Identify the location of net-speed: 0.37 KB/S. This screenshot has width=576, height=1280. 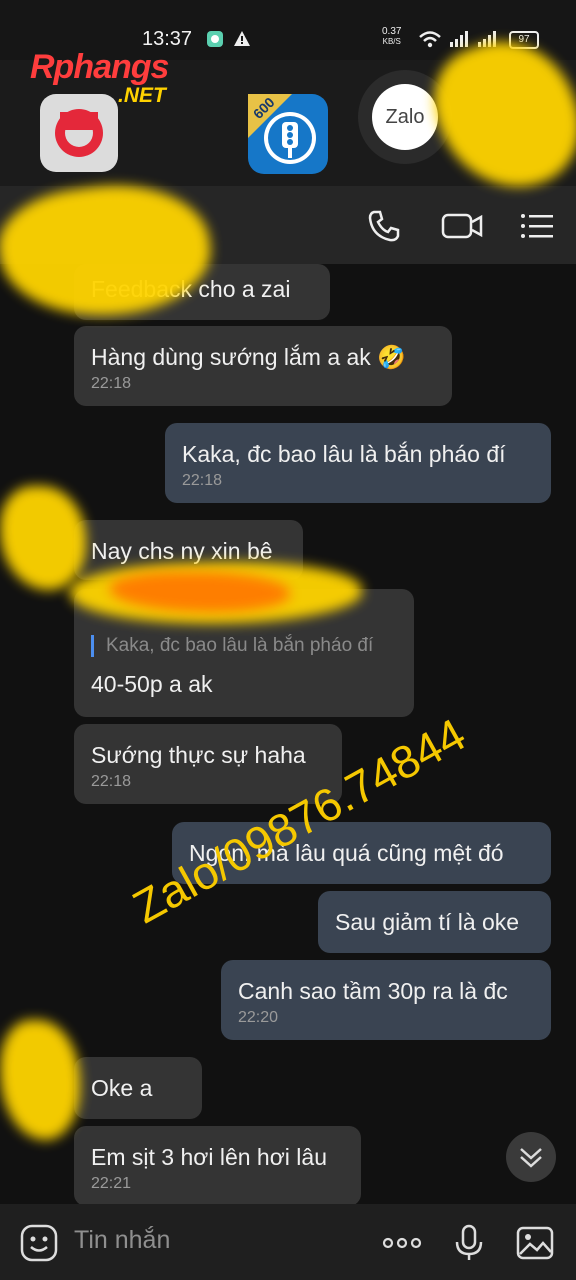
(391, 37).